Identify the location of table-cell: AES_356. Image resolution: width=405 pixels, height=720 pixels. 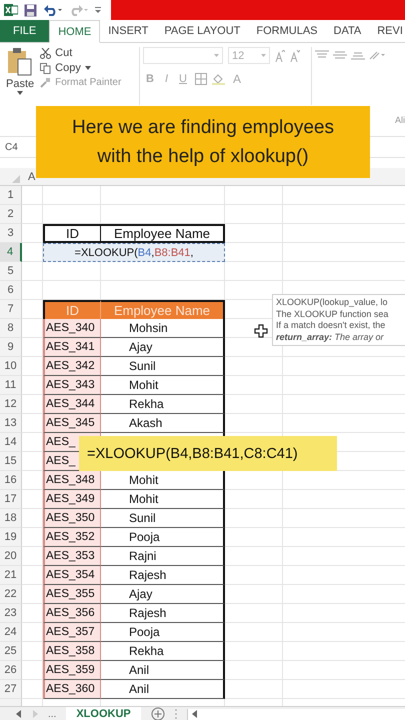
(72, 613).